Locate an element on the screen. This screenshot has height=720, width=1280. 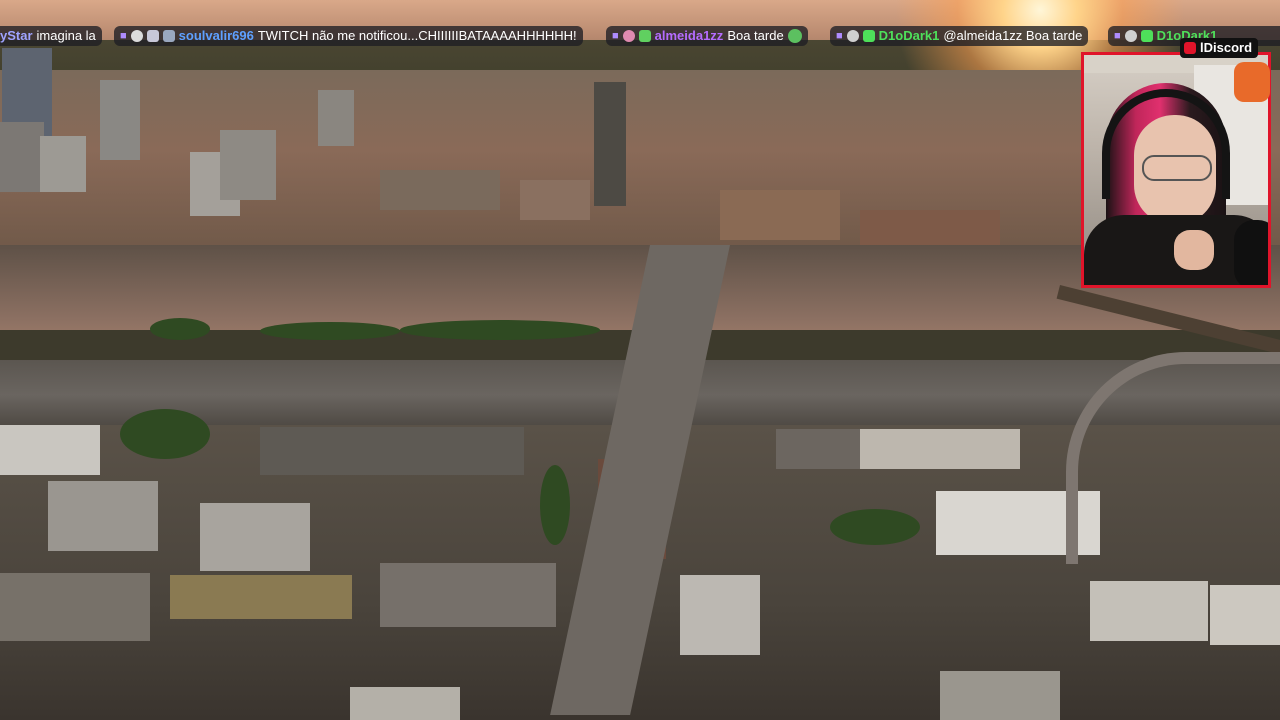
crown-badge-icon is located at coordinates (152, 36).